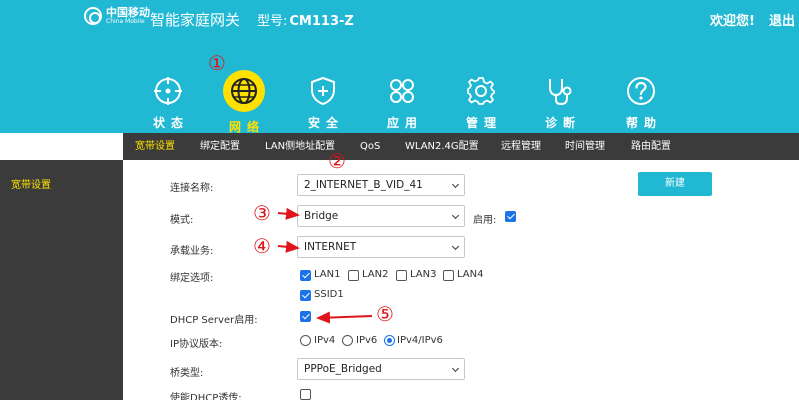 This screenshot has width=799, height=400. I want to click on annotation-5-arrow, so click(344, 317).